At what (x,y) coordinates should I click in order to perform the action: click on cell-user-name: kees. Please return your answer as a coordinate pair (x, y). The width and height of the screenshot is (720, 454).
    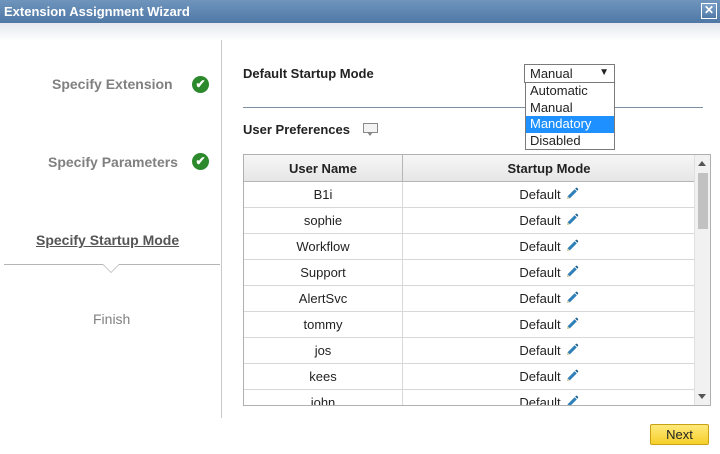
    Looking at the image, I should click on (323, 377).